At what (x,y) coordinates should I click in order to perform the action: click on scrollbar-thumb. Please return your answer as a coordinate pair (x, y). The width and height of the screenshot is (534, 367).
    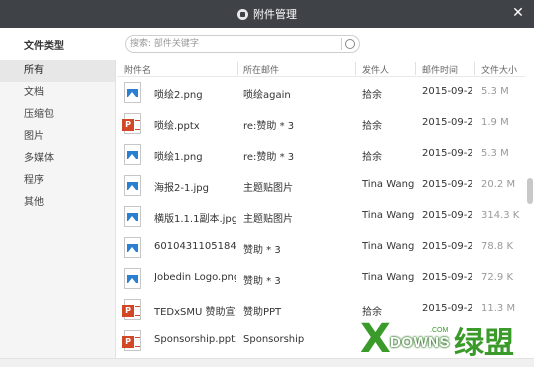
    Looking at the image, I should click on (530, 191).